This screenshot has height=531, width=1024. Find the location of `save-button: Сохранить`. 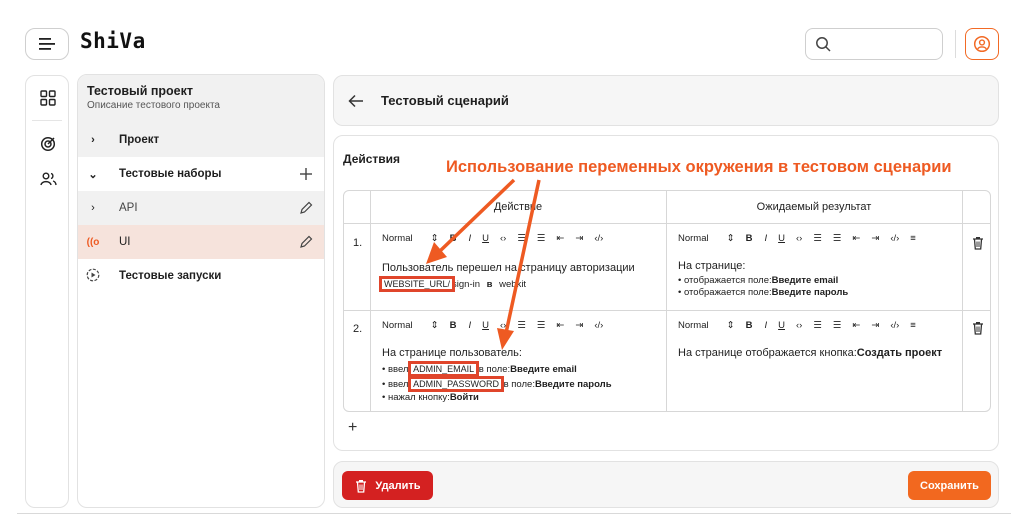

save-button: Сохранить is located at coordinates (949, 485).